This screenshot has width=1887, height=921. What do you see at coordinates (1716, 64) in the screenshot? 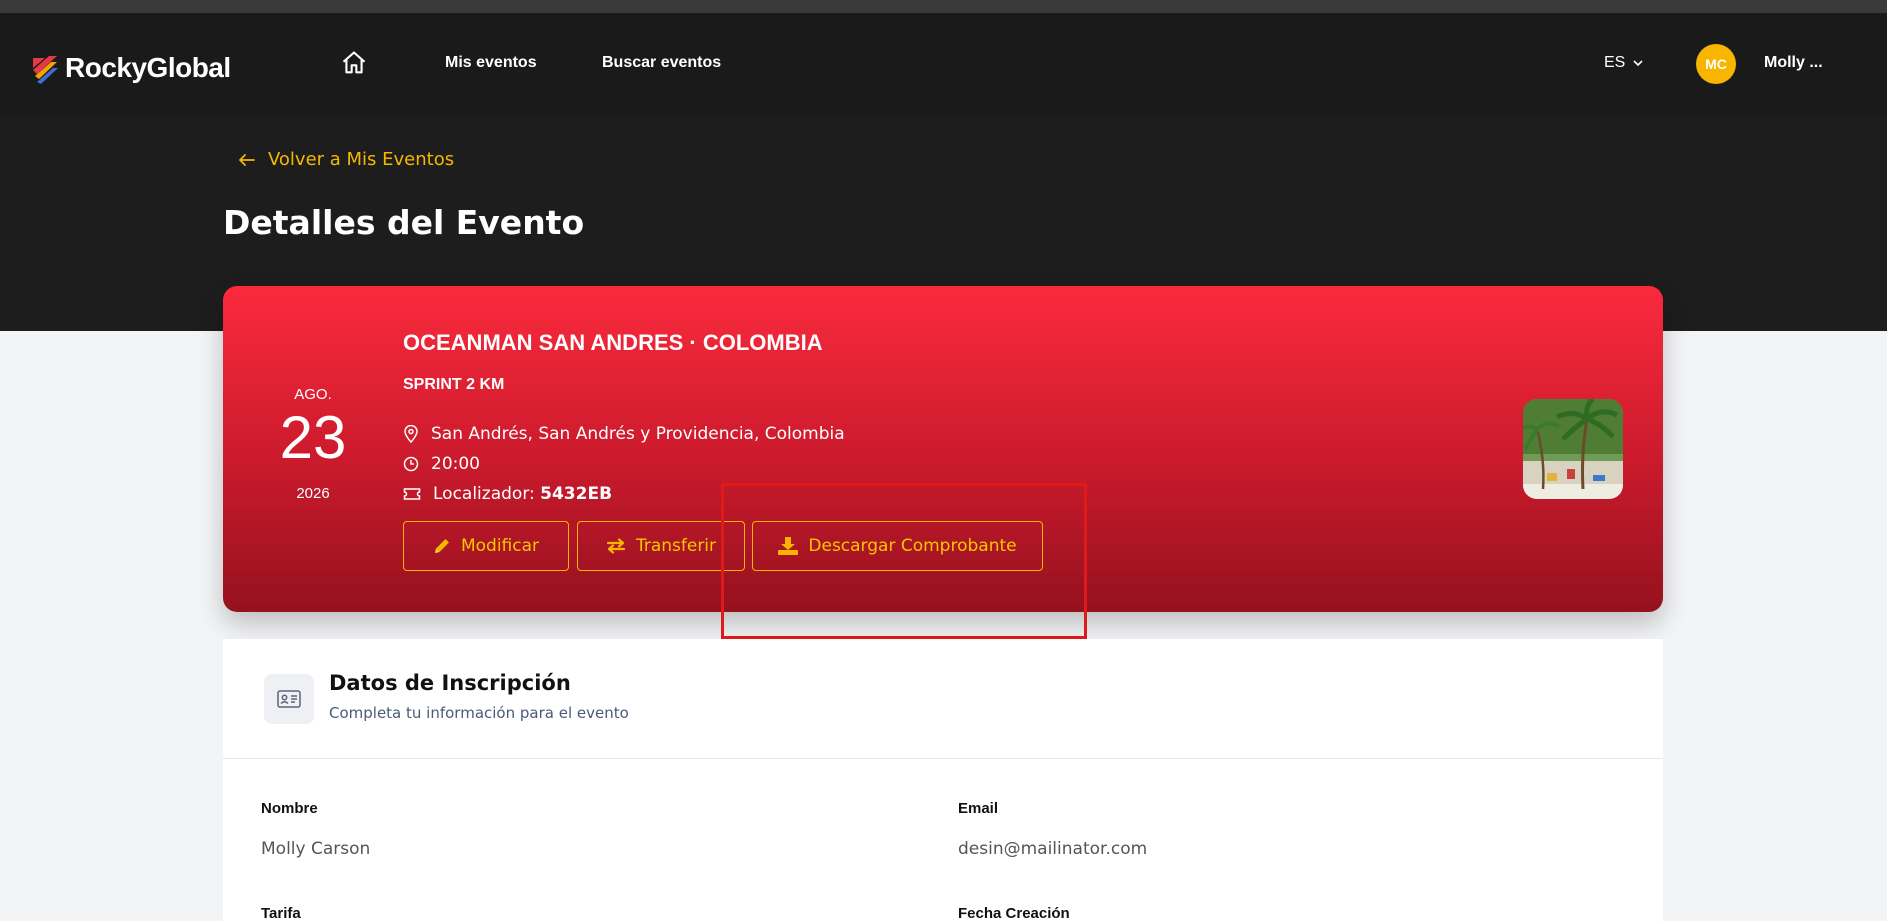
I see `avatar: MC` at bounding box center [1716, 64].